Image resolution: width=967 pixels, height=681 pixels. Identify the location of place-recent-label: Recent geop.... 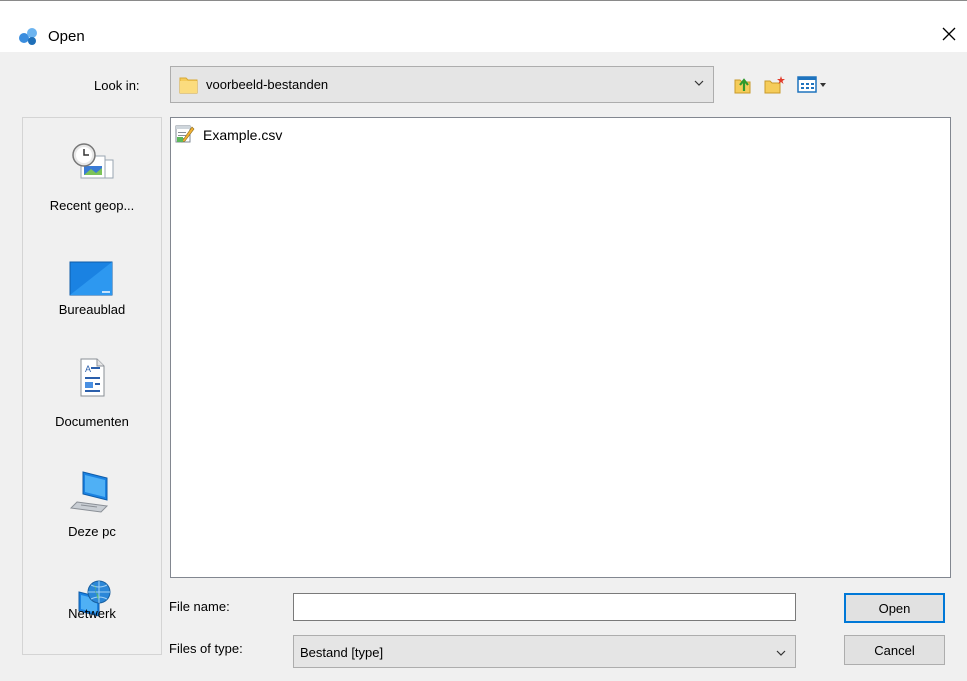
(92, 205).